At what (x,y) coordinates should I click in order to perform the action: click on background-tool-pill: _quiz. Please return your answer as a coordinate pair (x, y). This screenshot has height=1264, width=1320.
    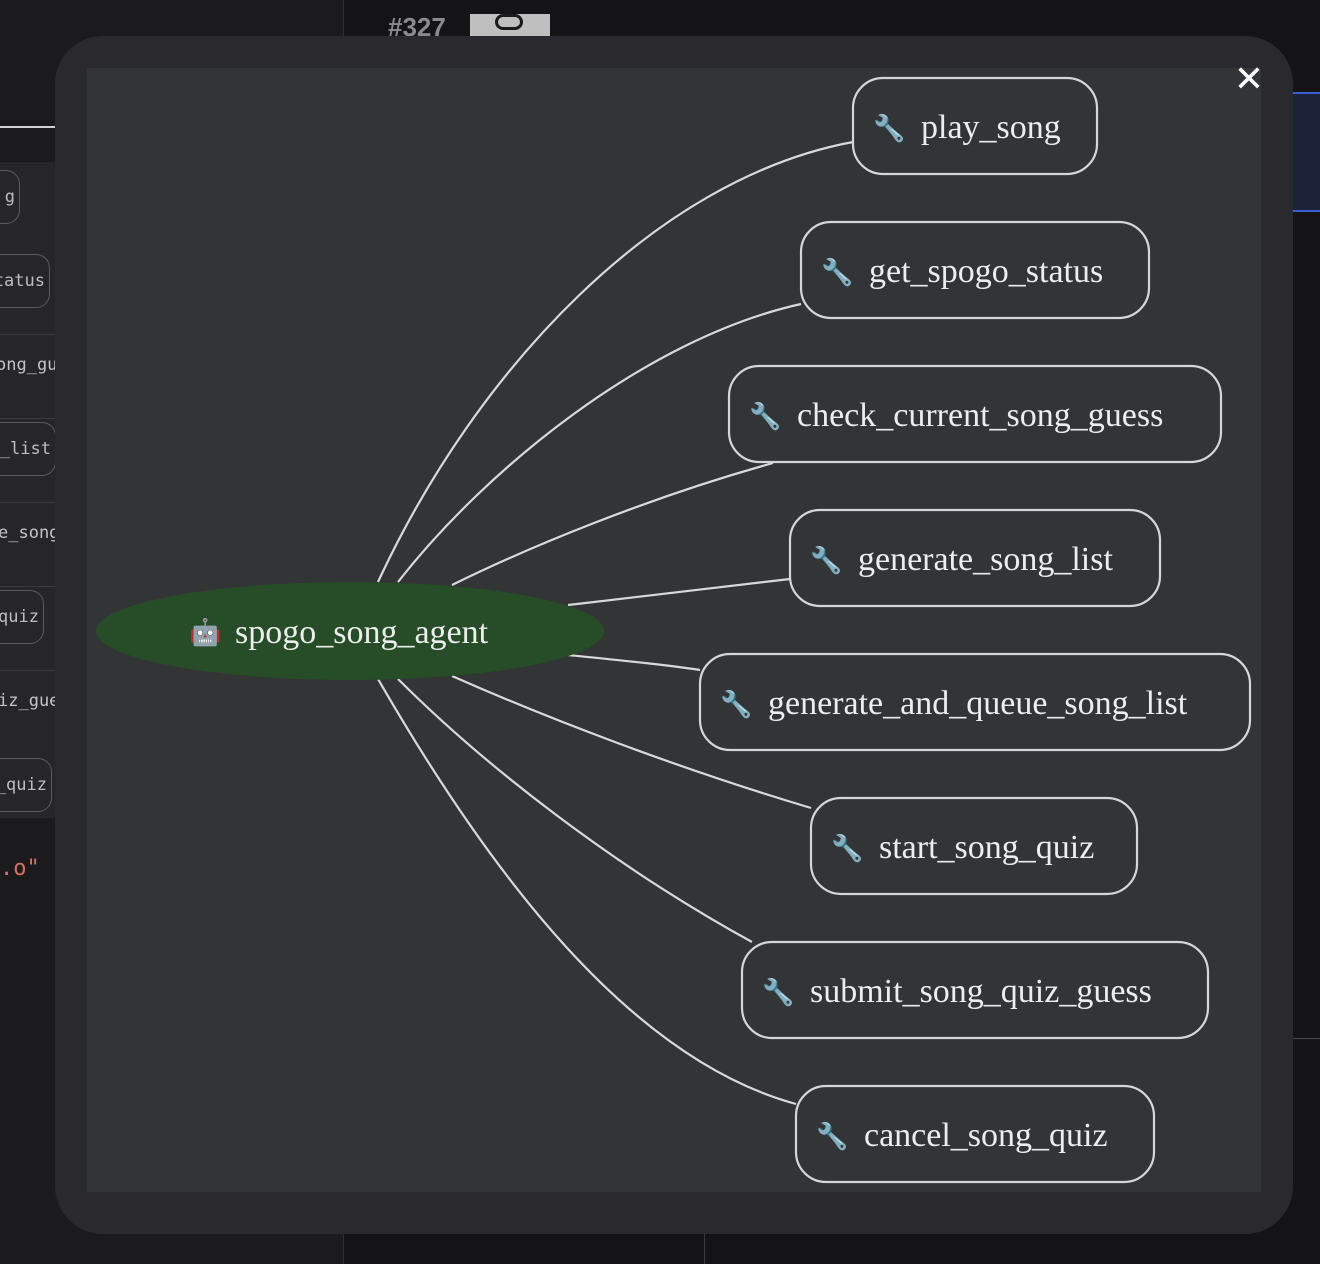
    Looking at the image, I should click on (26, 785).